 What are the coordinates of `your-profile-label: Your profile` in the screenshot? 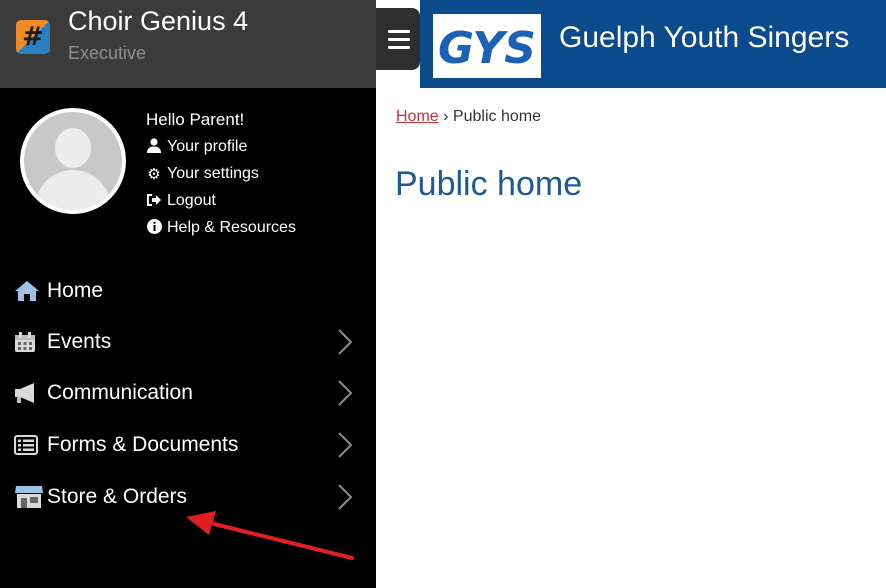 It's located at (207, 146).